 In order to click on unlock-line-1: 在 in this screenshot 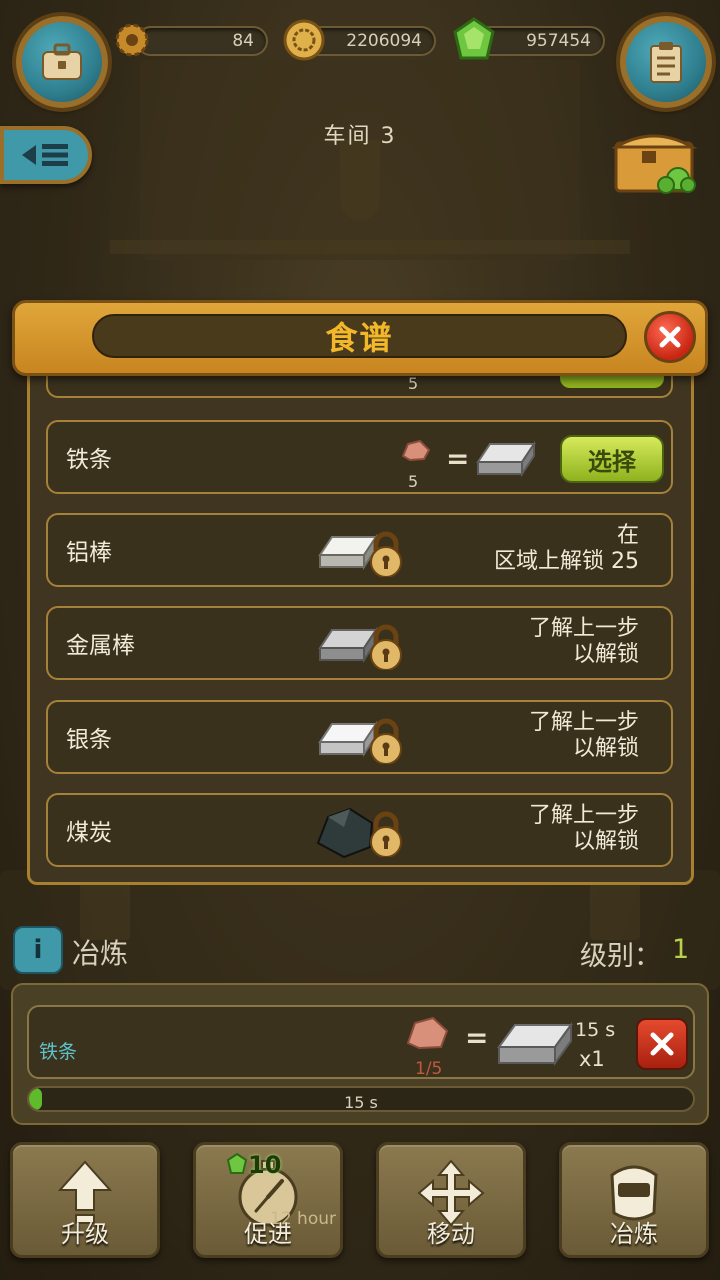, I will do `click(627, 535)`.